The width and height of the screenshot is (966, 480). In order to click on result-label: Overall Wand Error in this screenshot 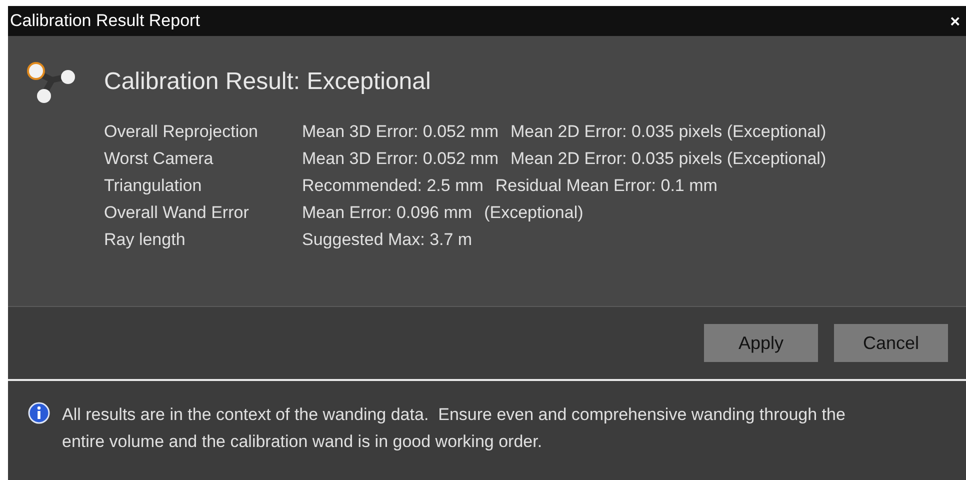, I will do `click(177, 213)`.